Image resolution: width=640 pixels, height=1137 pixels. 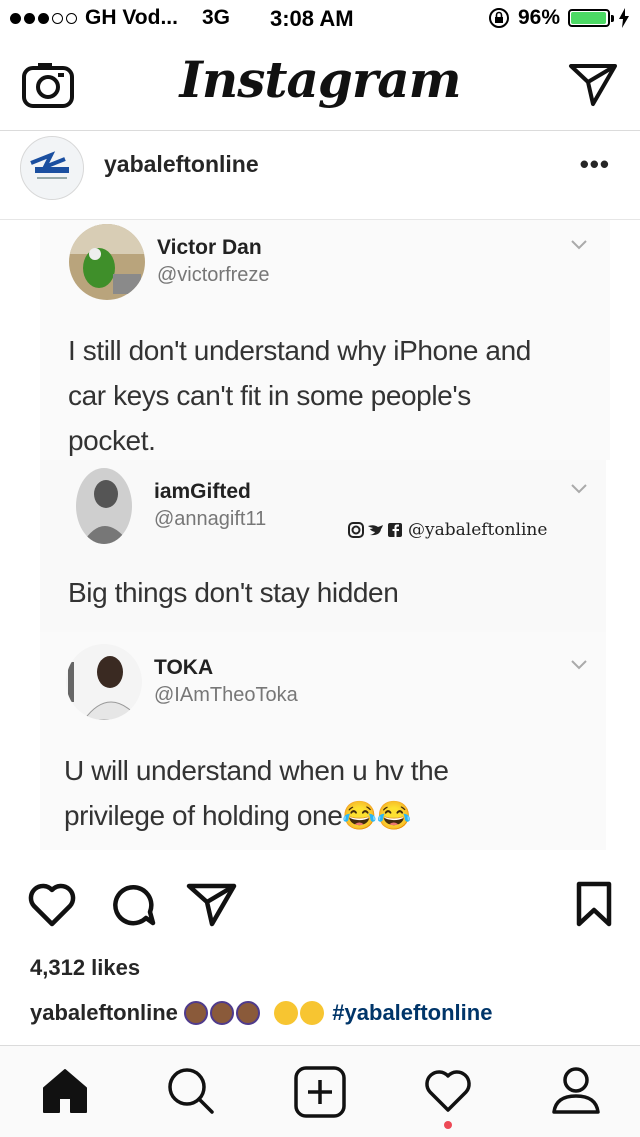 I want to click on laughing-emoji-group, so click(x=303, y=1012).